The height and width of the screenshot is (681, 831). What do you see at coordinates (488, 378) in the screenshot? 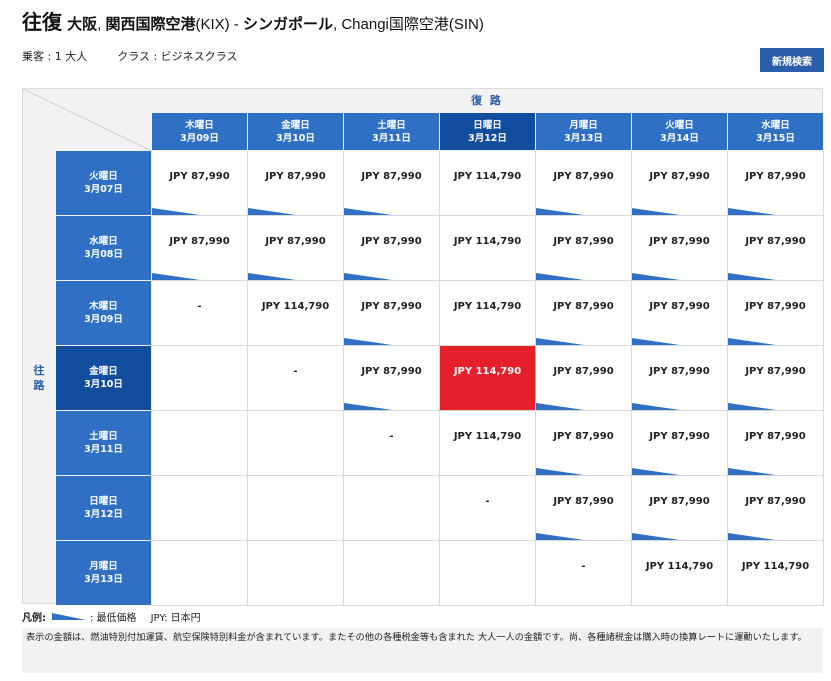
I see `fare-cell-selected: JPY 114,790` at bounding box center [488, 378].